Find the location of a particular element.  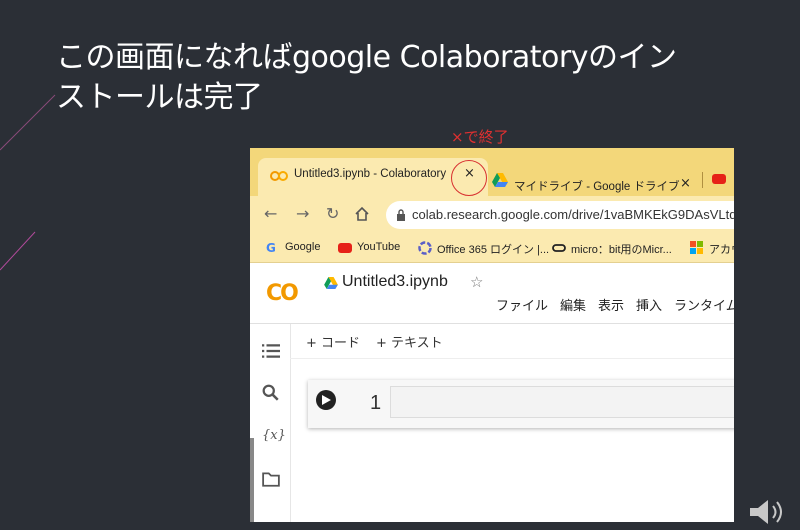

tab-drive: マイドライブ - Google ドライブ × is located at coordinates (595, 177).